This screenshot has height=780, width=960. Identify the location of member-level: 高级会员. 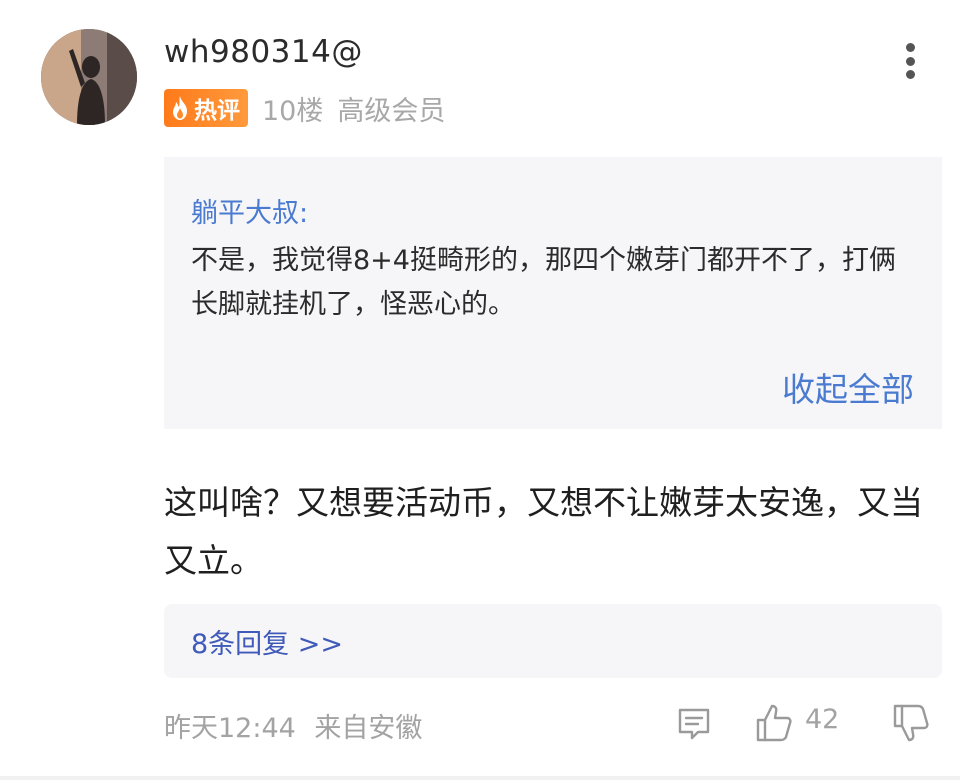
(391, 111).